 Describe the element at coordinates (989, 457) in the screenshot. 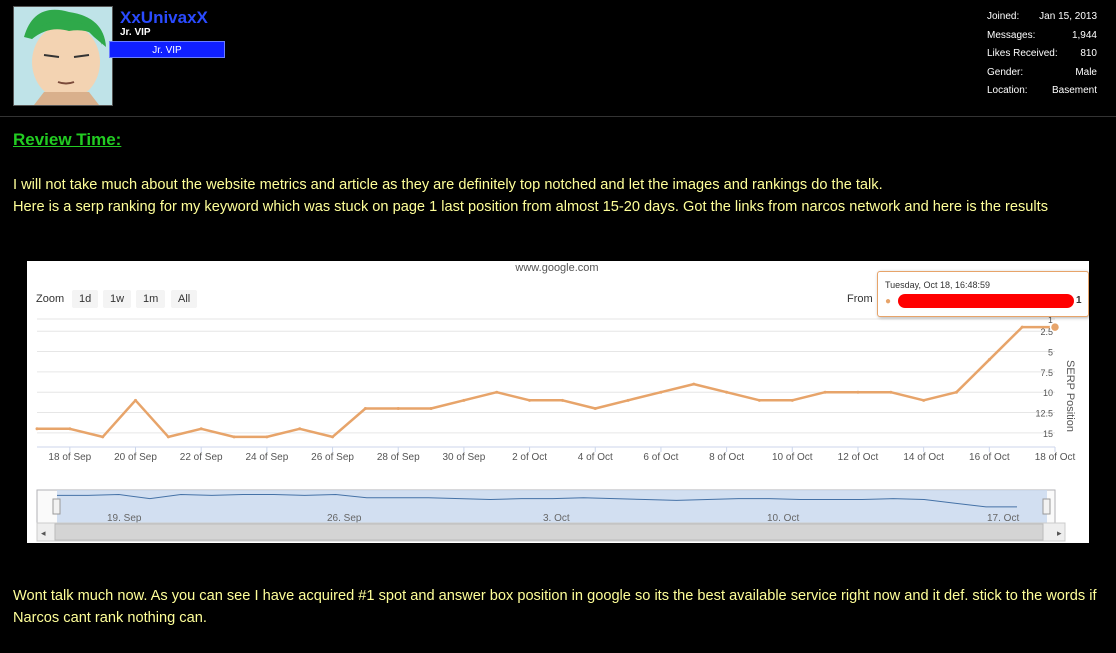

I see `x-tick-label: 16 of Oct` at that location.